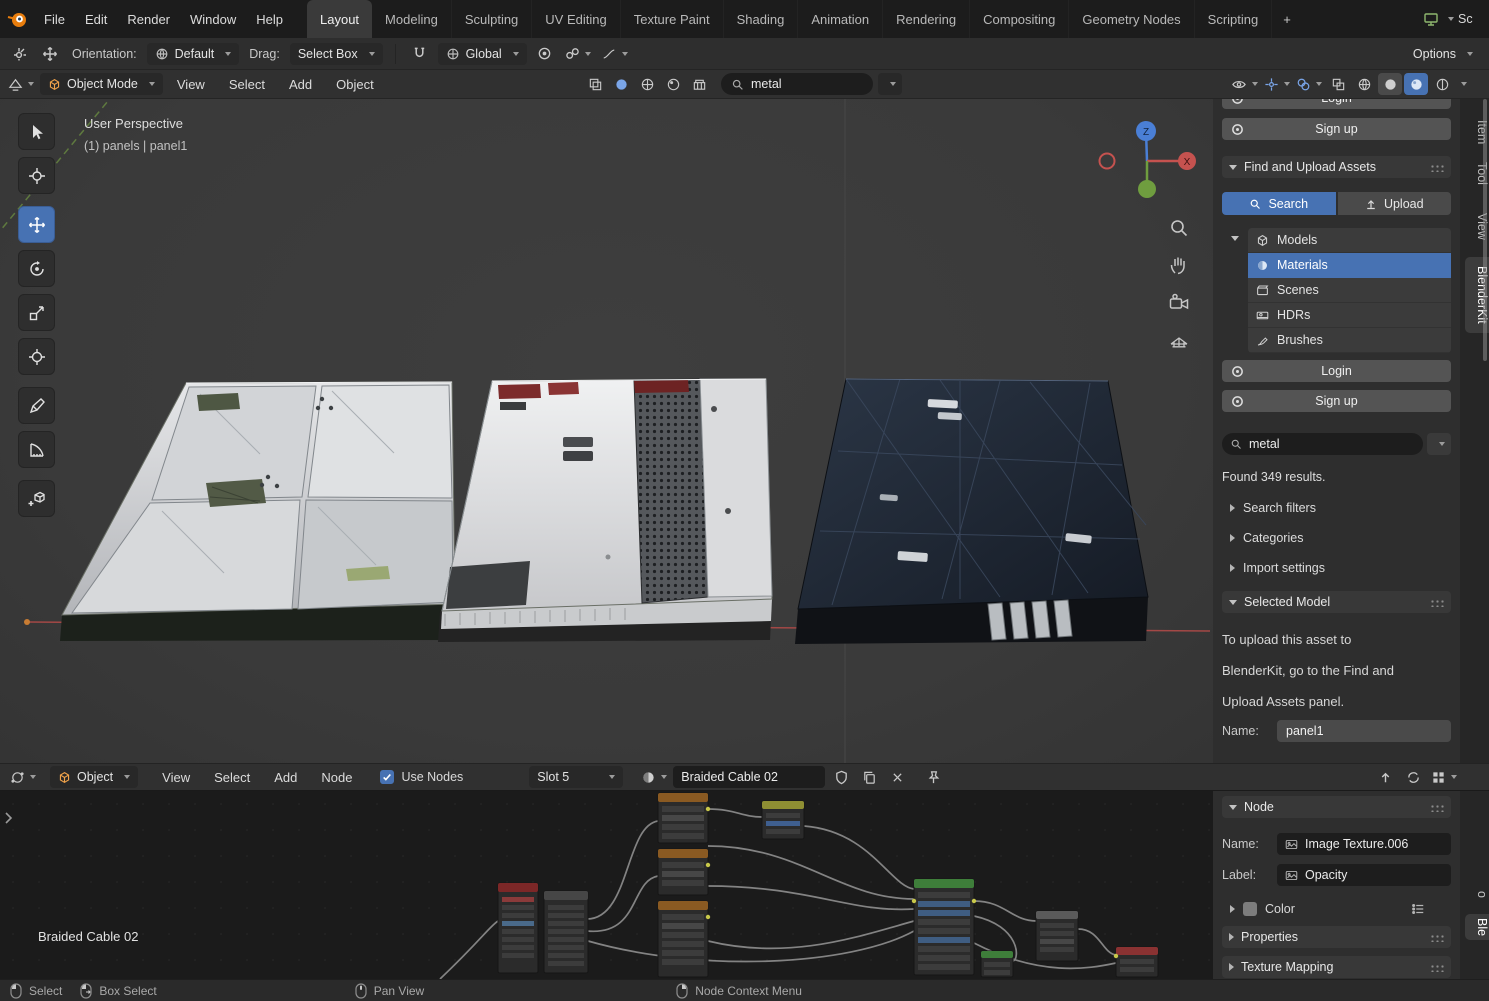  What do you see at coordinates (672, 19) in the screenshot?
I see `workspace-tab-texture-paint: Texture Paint` at bounding box center [672, 19].